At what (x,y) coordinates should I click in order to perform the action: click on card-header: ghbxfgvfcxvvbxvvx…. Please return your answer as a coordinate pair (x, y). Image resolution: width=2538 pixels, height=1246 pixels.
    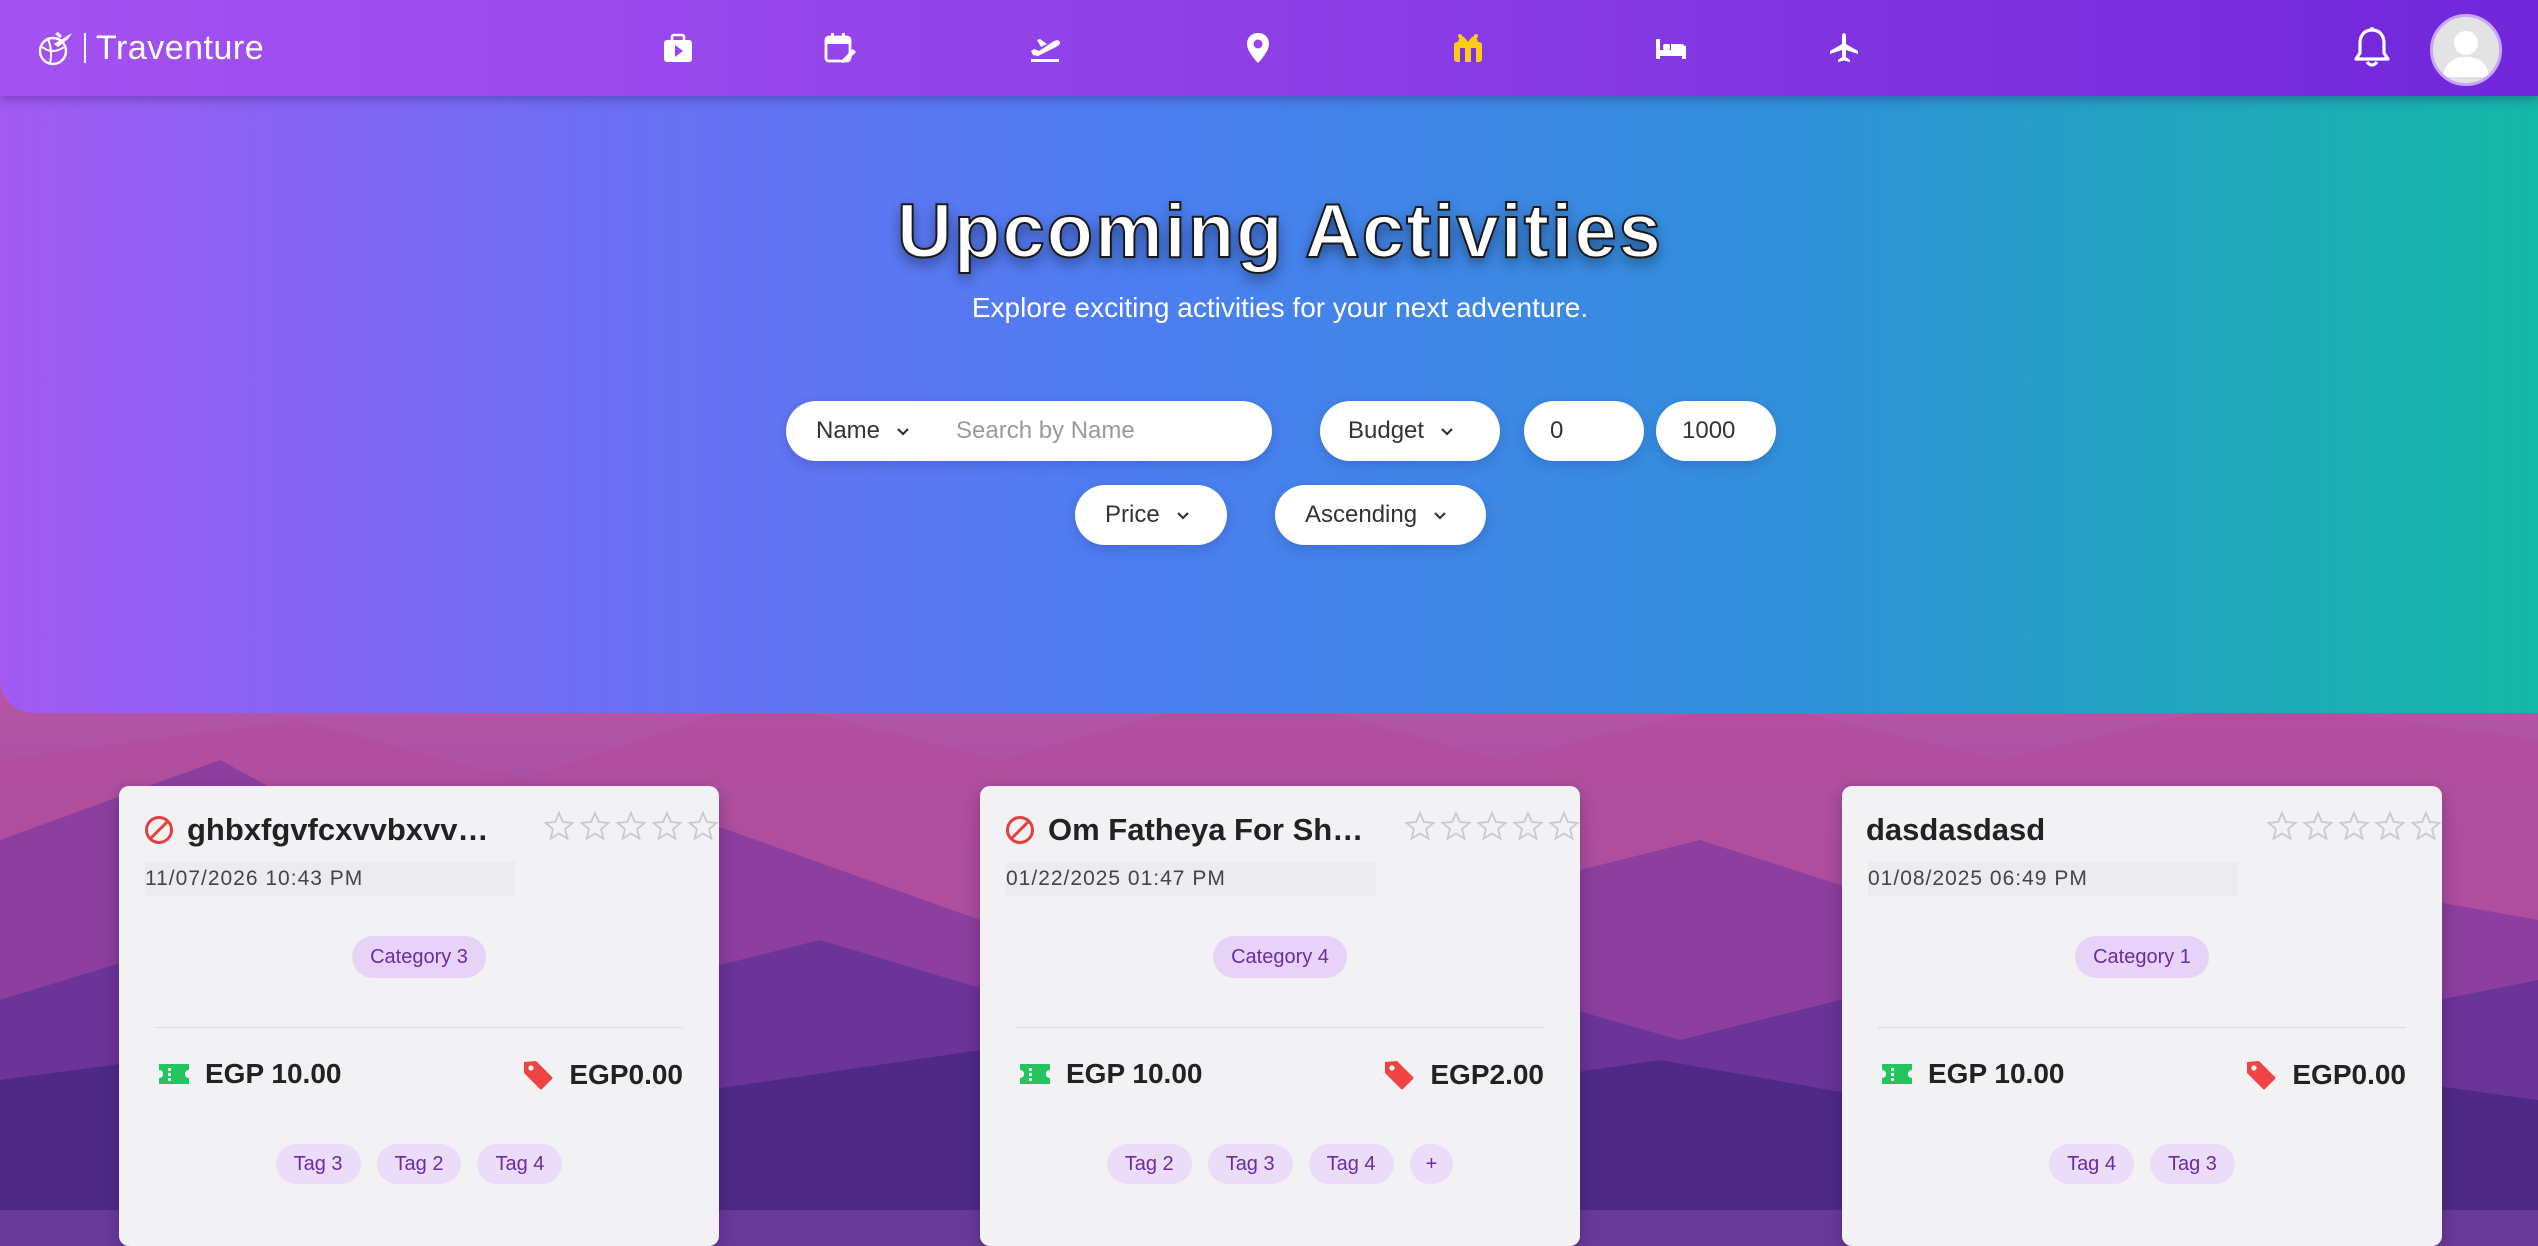
    Looking at the image, I should click on (324, 830).